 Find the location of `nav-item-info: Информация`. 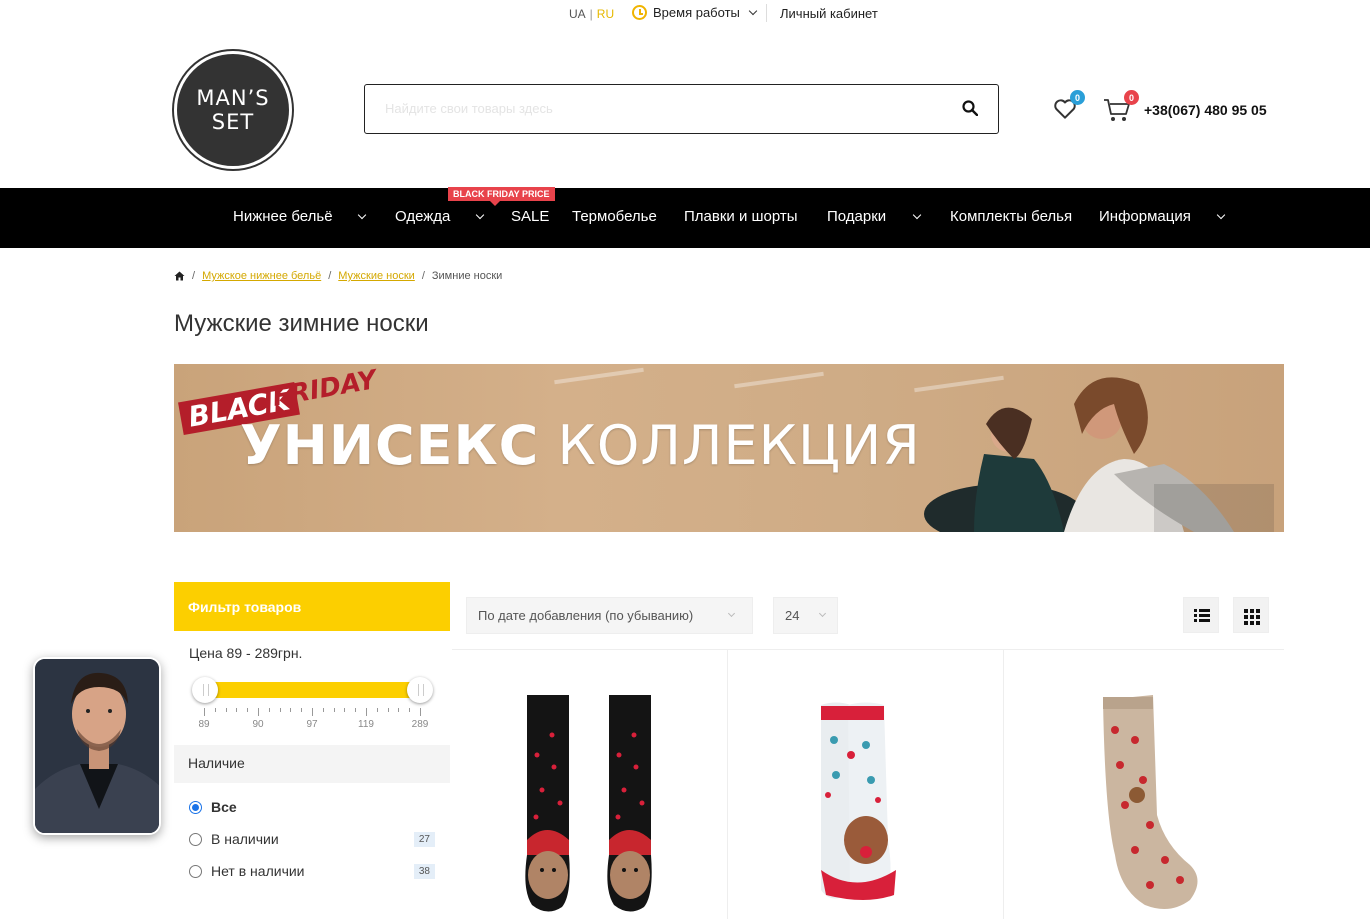

nav-item-info: Информация is located at coordinates (1145, 216).